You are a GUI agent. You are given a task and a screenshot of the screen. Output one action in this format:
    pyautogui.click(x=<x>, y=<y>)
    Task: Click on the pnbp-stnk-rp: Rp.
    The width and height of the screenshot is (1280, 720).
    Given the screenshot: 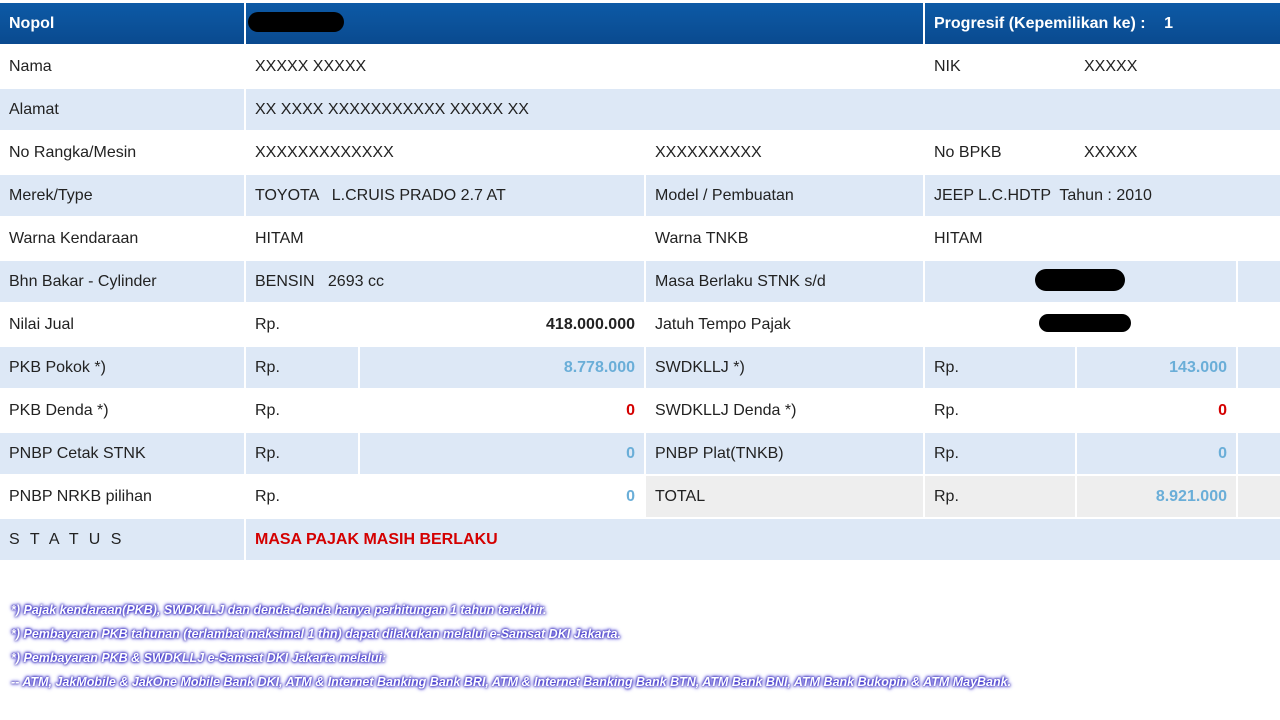 What is the action you would take?
    pyautogui.click(x=302, y=453)
    